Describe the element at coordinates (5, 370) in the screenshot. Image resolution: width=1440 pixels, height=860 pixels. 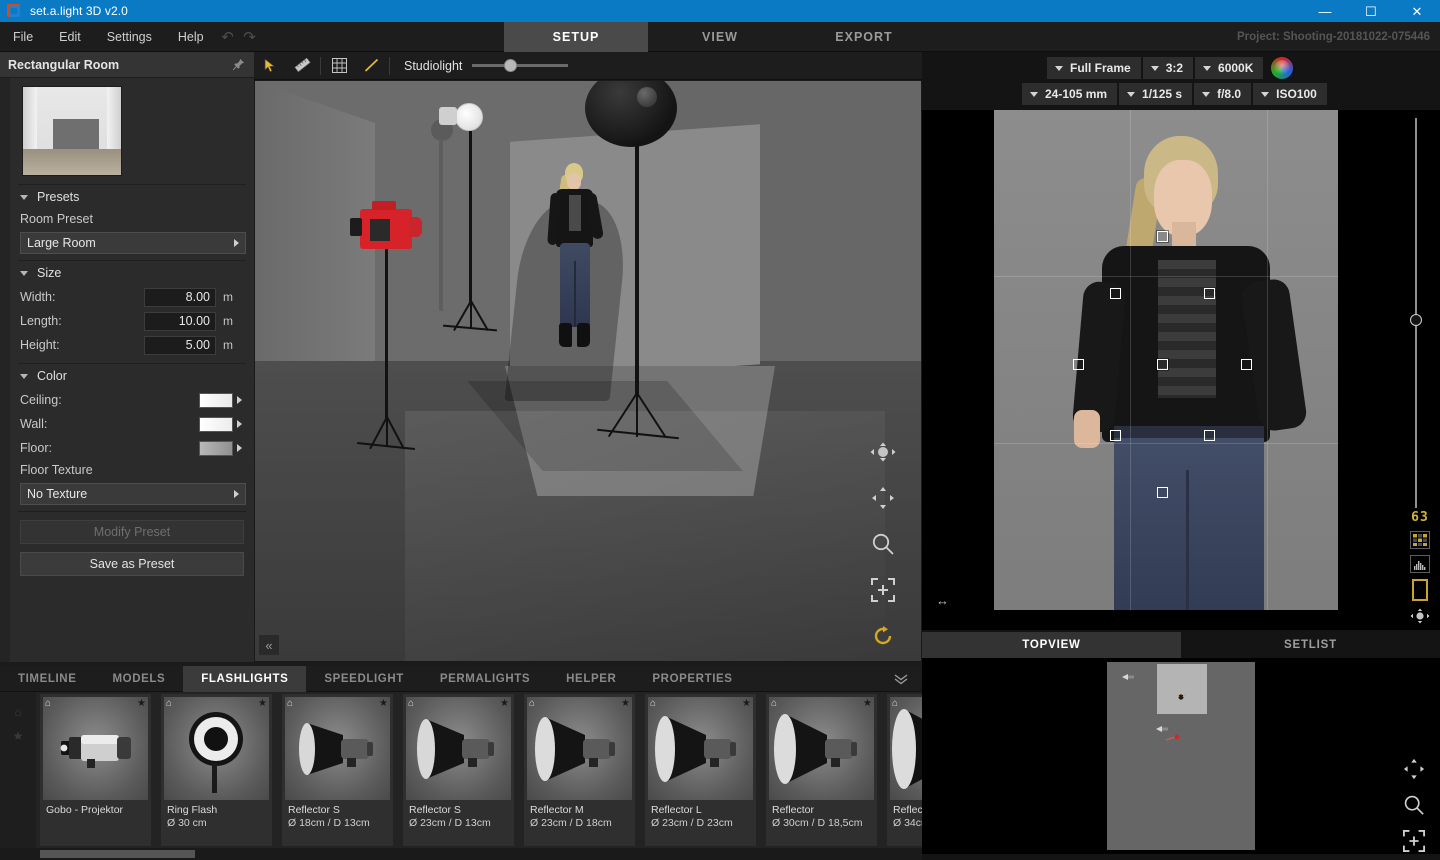
I see `left-panel-scroll-gutter` at that location.